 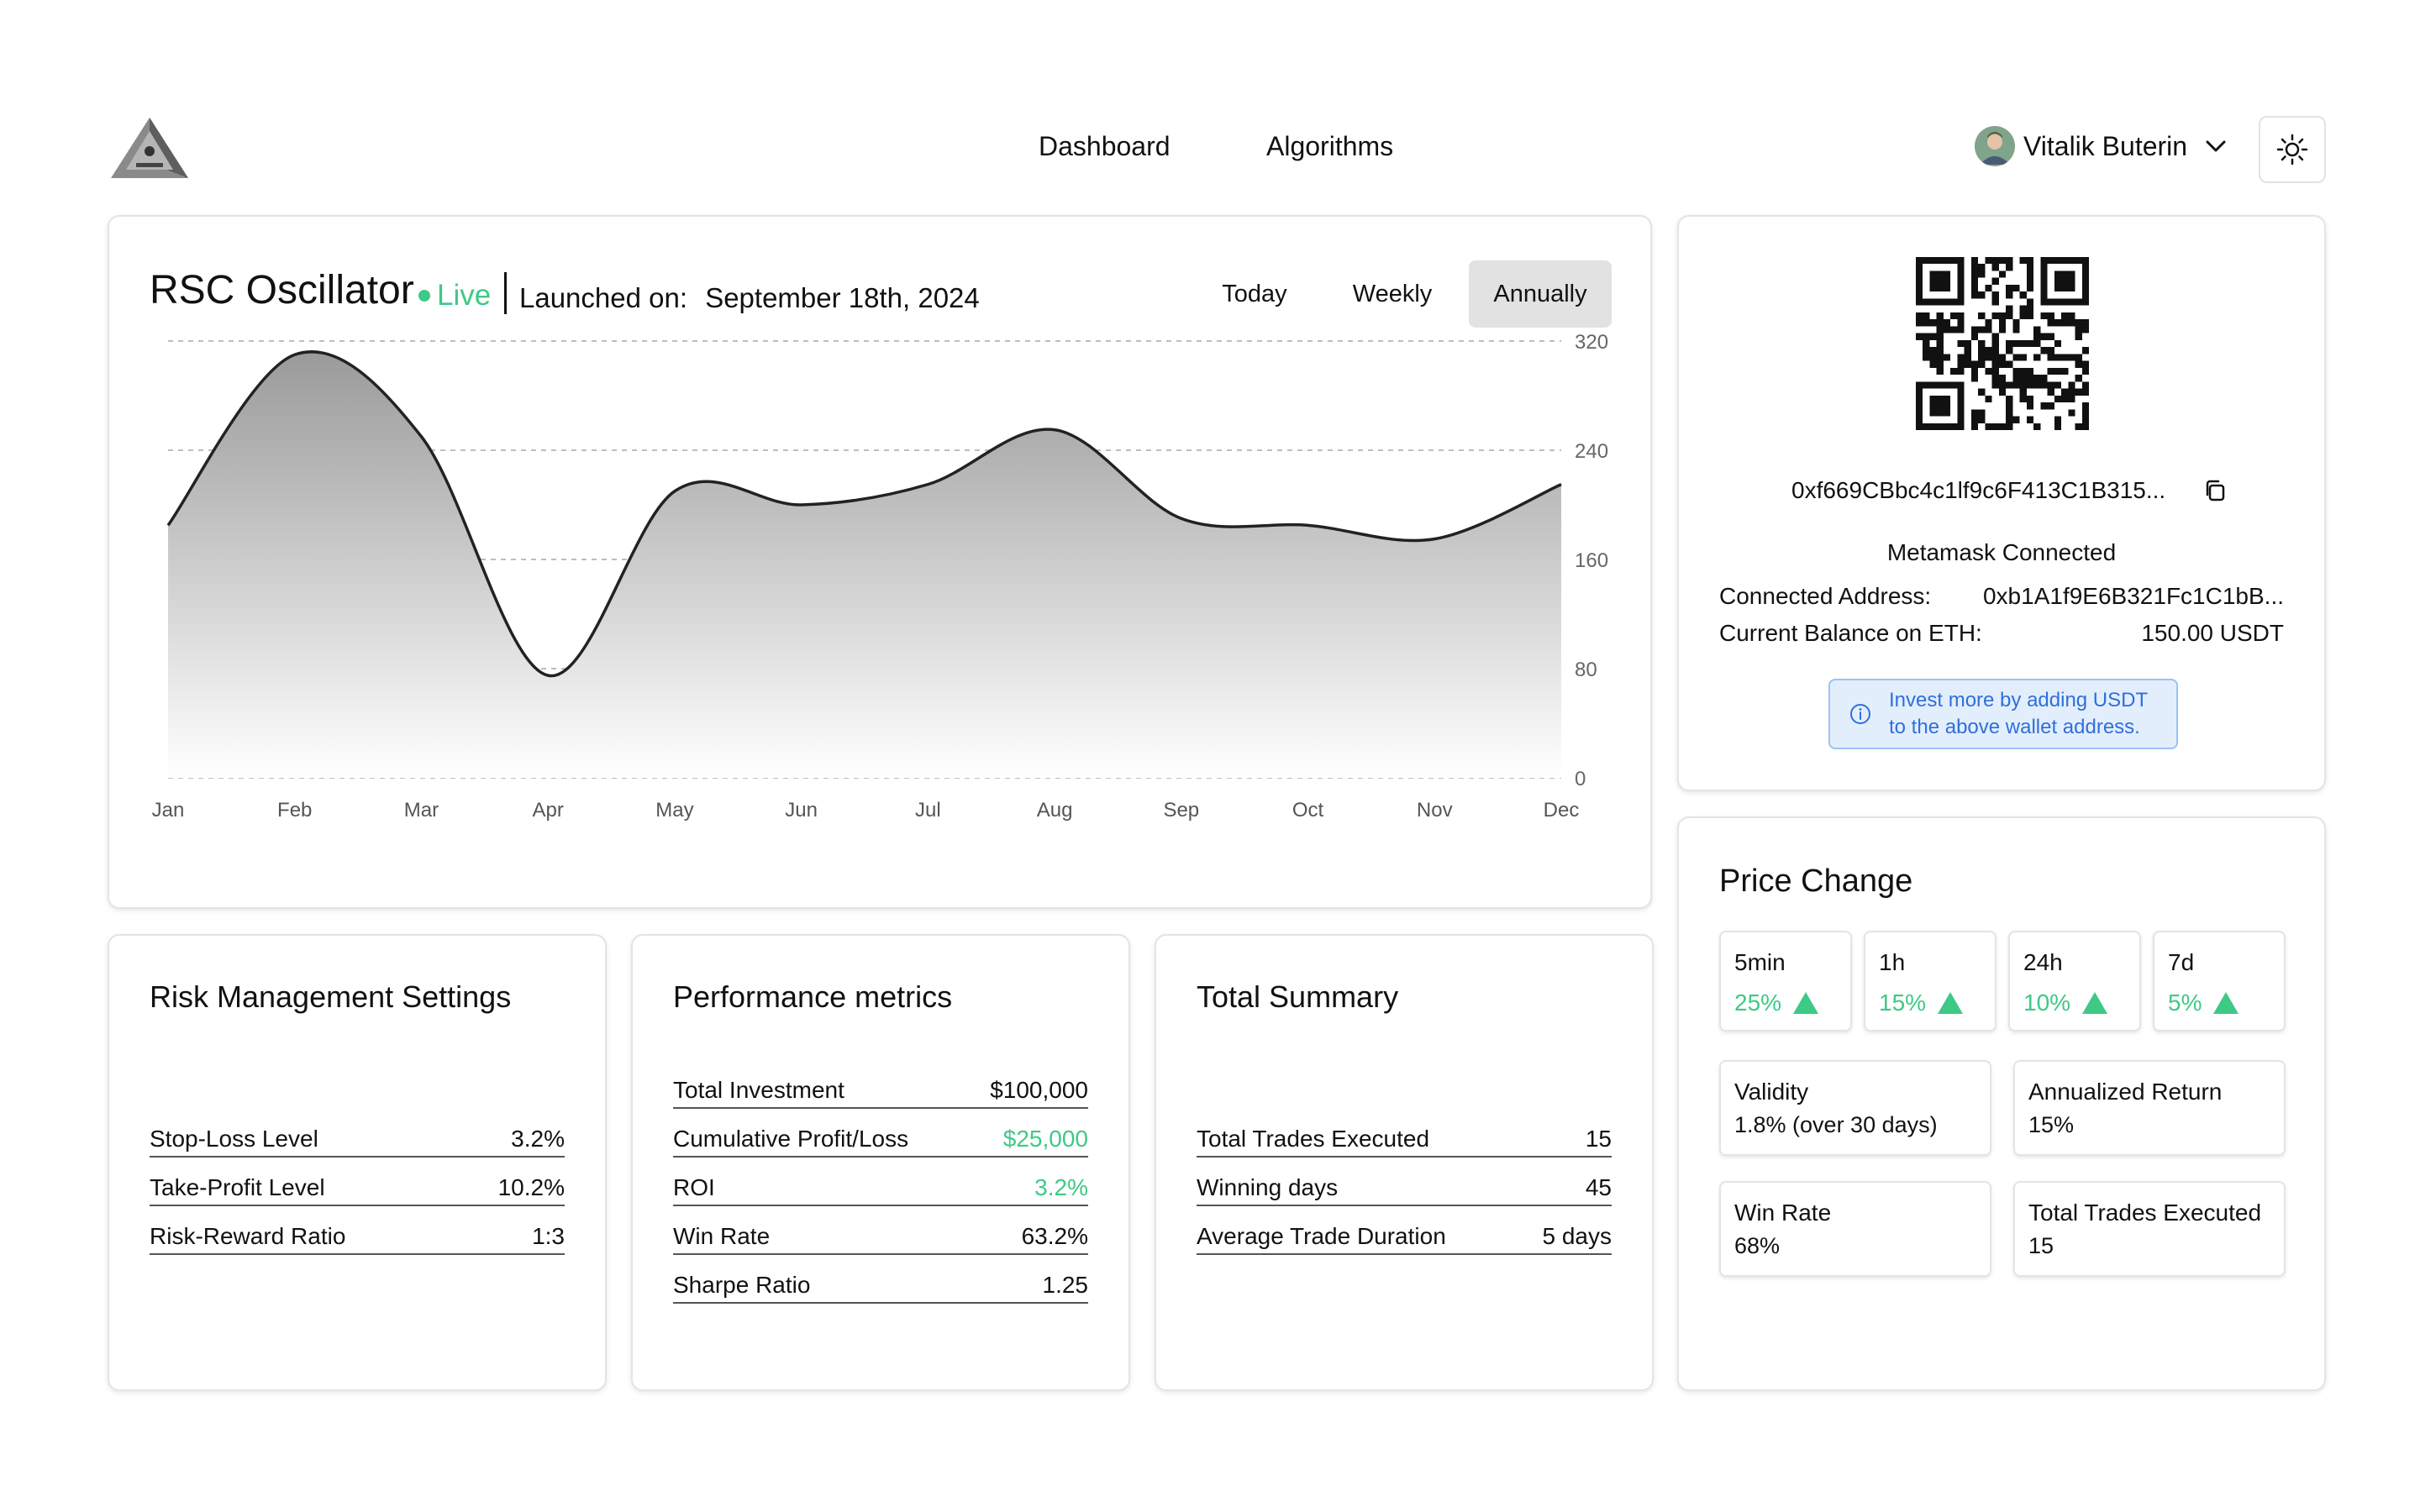 I want to click on period-value: 10%, so click(x=2065, y=1003).